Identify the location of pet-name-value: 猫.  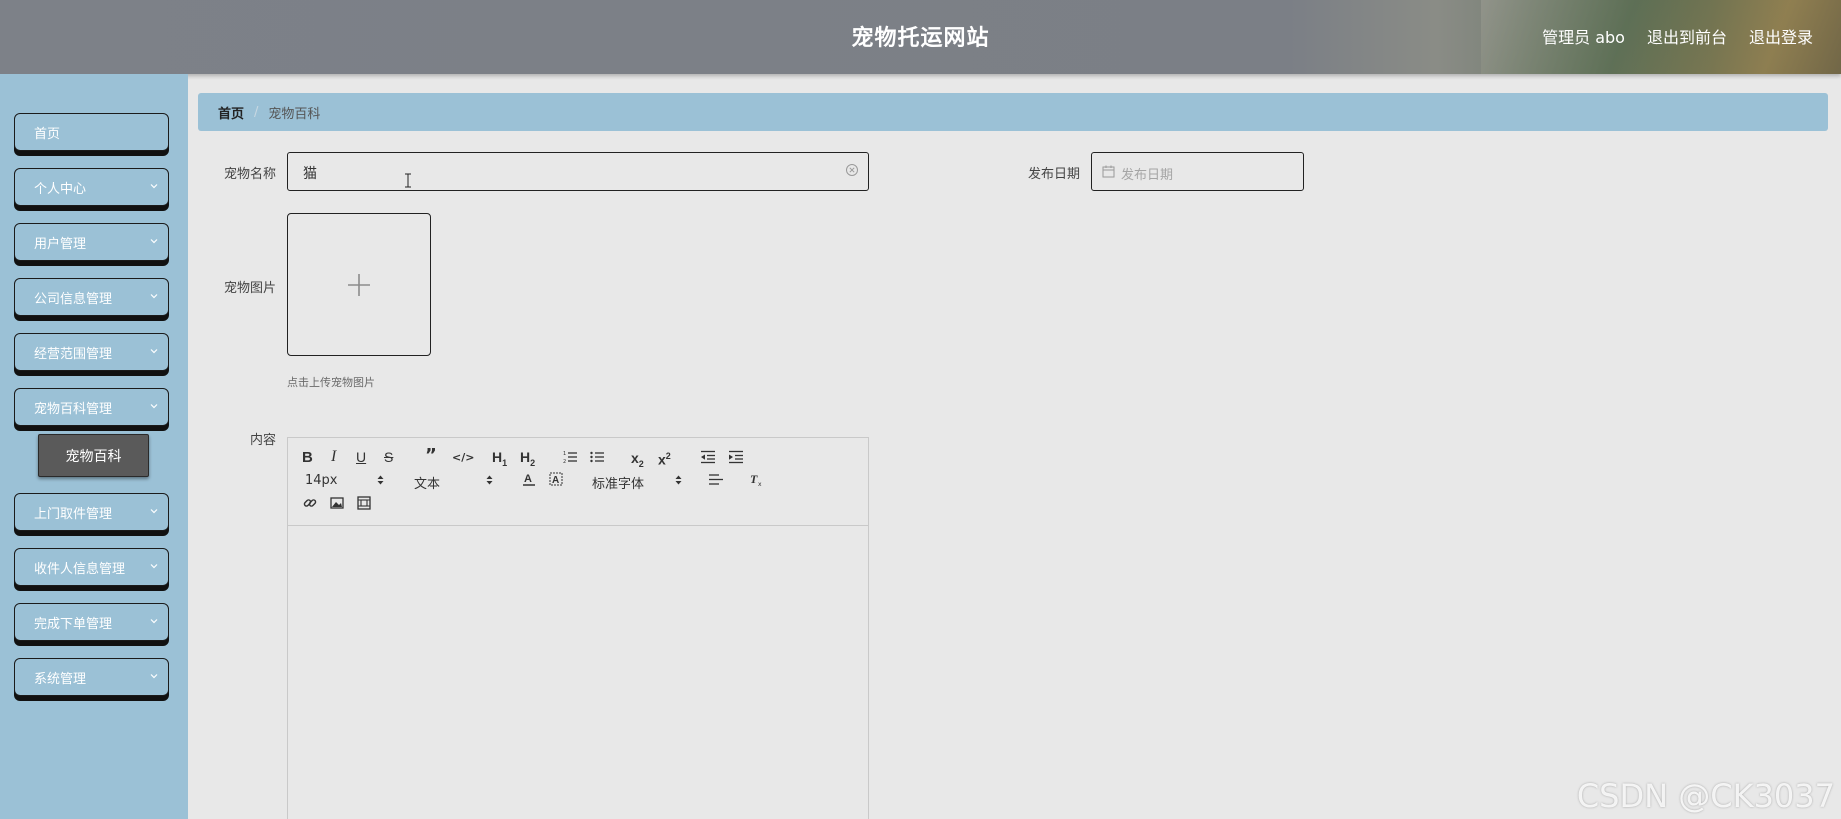
(310, 174).